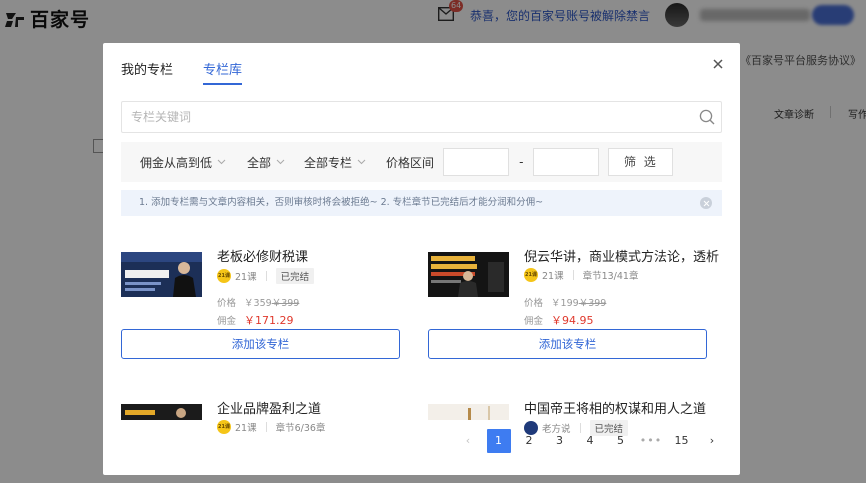 The height and width of the screenshot is (483, 866). I want to click on status-badge: 已完结, so click(295, 276).